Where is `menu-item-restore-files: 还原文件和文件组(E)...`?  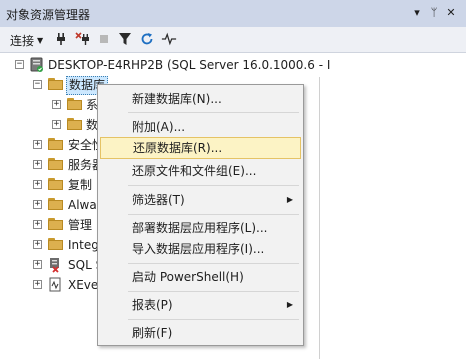 menu-item-restore-files: 还原文件和文件组(E)... is located at coordinates (200, 171).